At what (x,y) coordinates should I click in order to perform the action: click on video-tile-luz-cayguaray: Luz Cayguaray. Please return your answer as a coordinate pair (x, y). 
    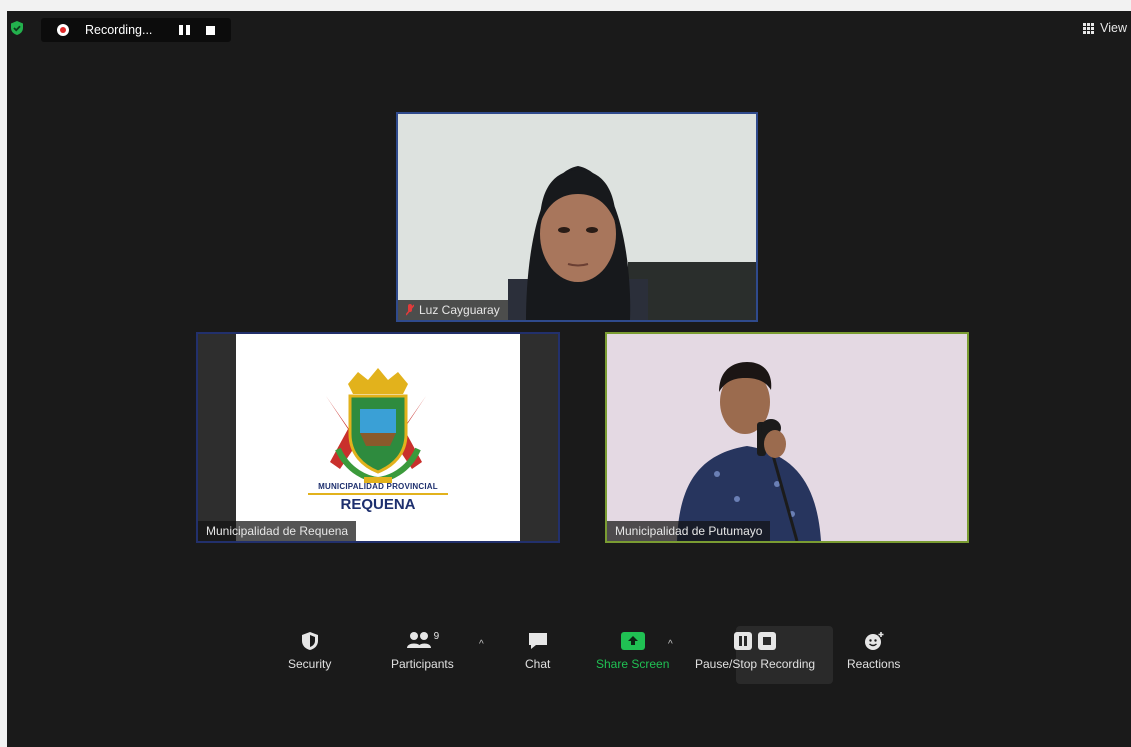
    Looking at the image, I should click on (577, 217).